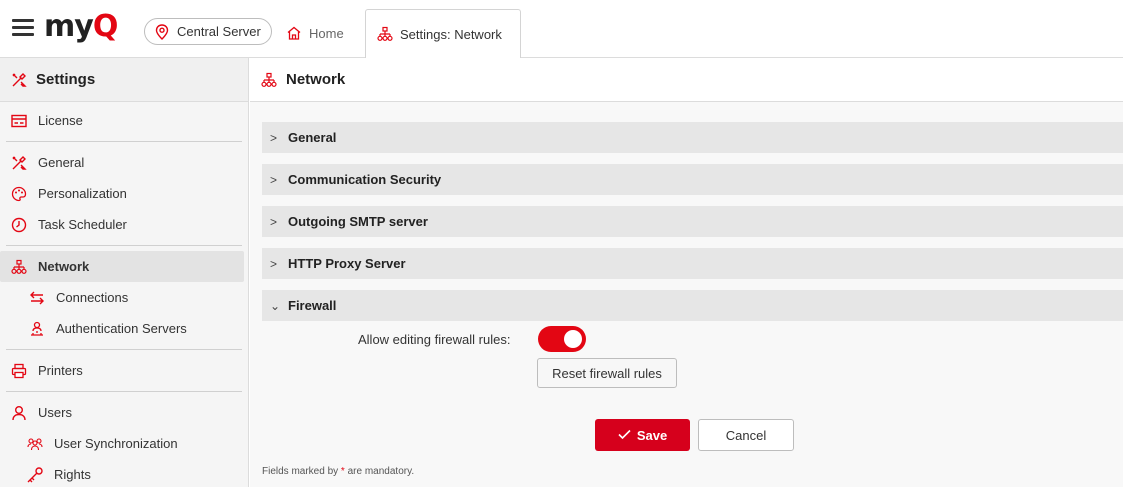 The height and width of the screenshot is (487, 1123). I want to click on cancel-button: Cancel, so click(746, 435).